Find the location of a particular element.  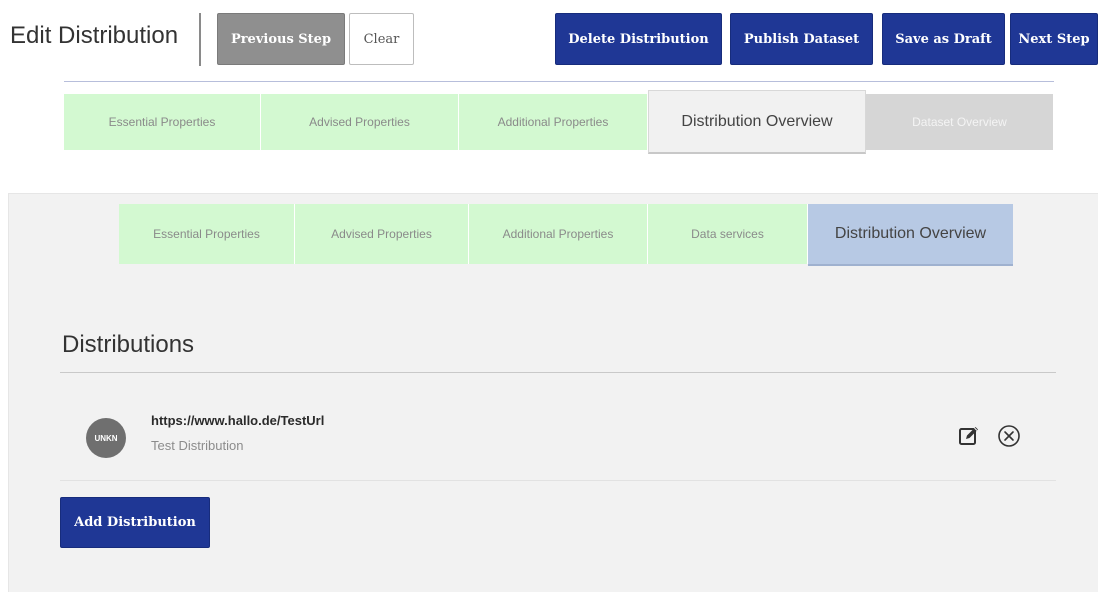

previous-step-button: Previous Step is located at coordinates (281, 39).